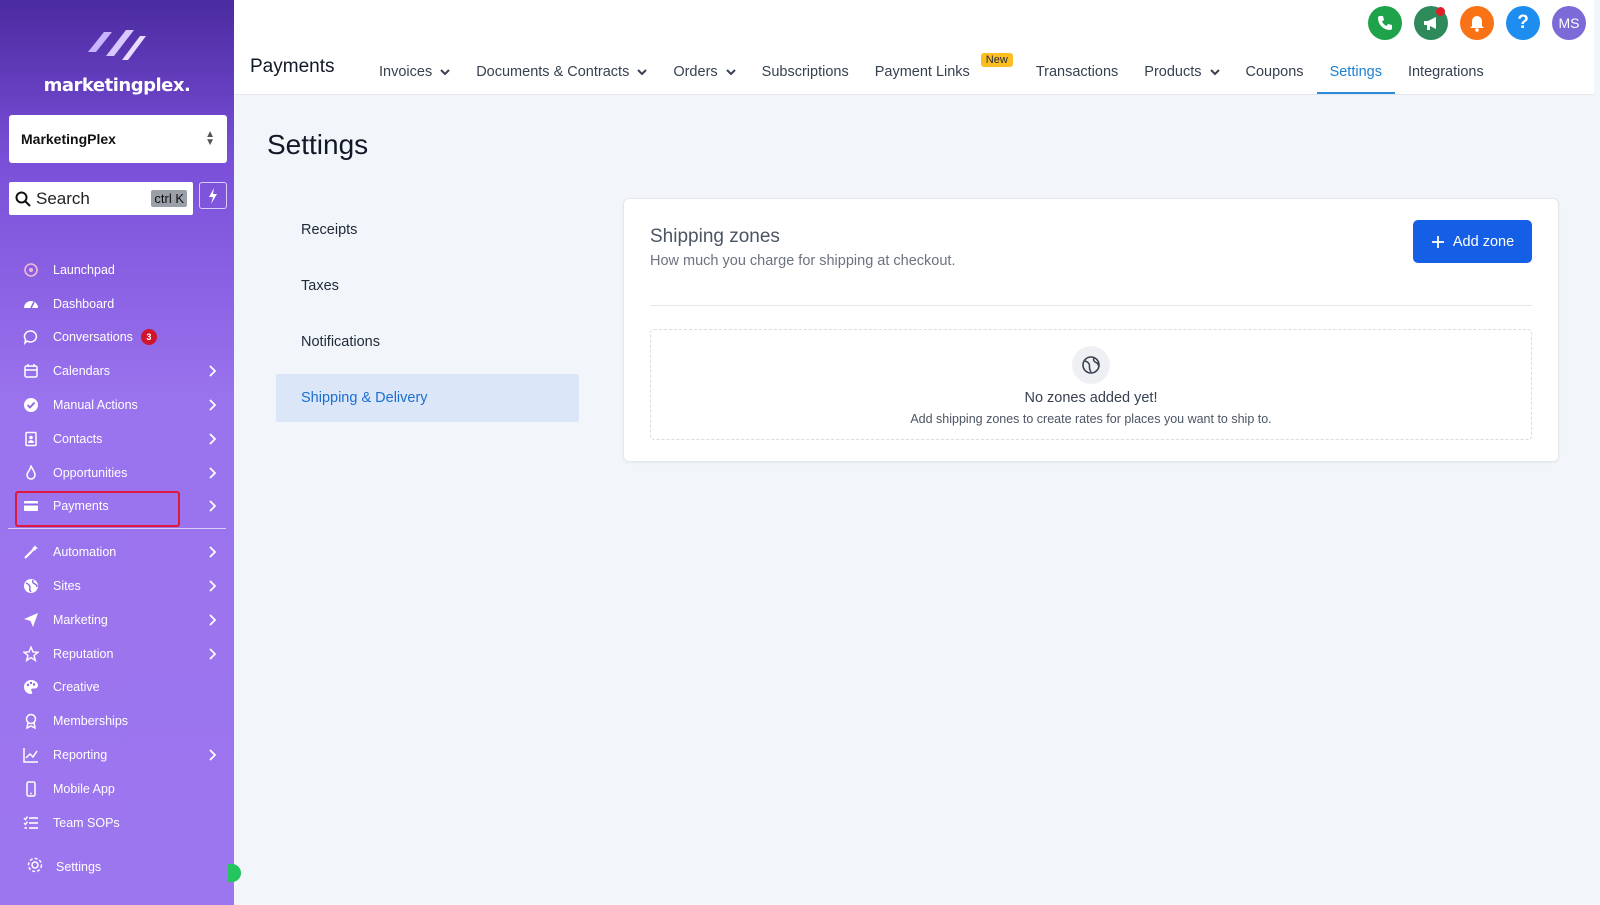 Image resolution: width=1600 pixels, height=905 pixels. Describe the element at coordinates (1385, 23) in the screenshot. I see `phone-button` at that location.